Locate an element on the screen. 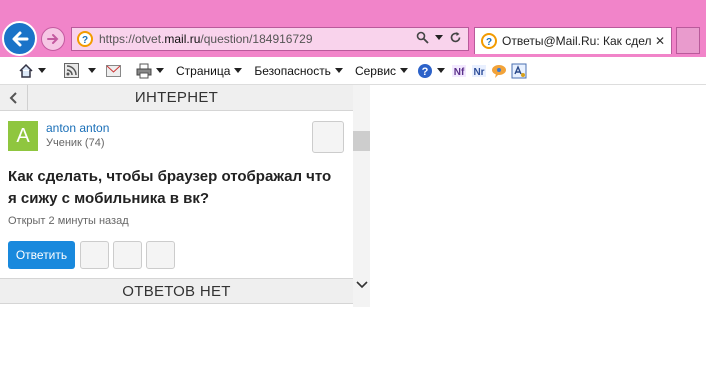 This screenshot has width=706, height=379. svg-text: Nf is located at coordinates (459, 72).